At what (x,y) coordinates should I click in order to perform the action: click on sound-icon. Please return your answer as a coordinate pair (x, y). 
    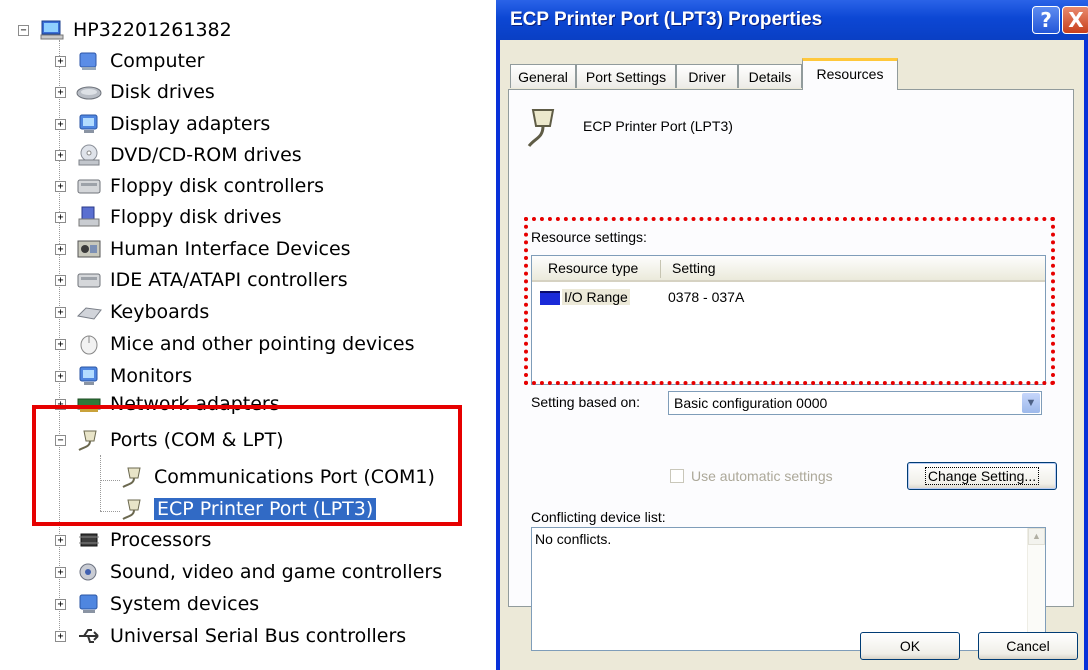
    Looking at the image, I should click on (89, 572).